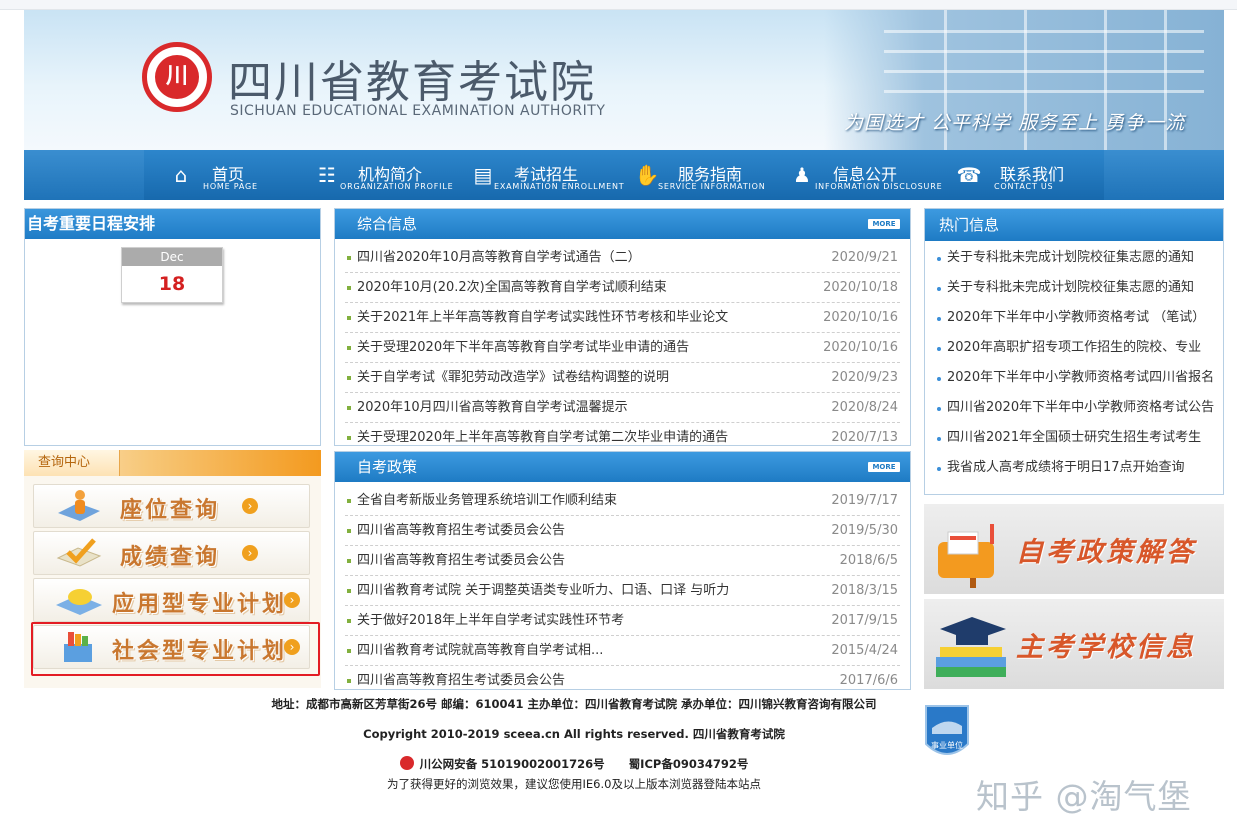 The width and height of the screenshot is (1237, 827). I want to click on hot-item-title: 2020年高职扩招专项工作招生的院校、专业, so click(1082, 348).